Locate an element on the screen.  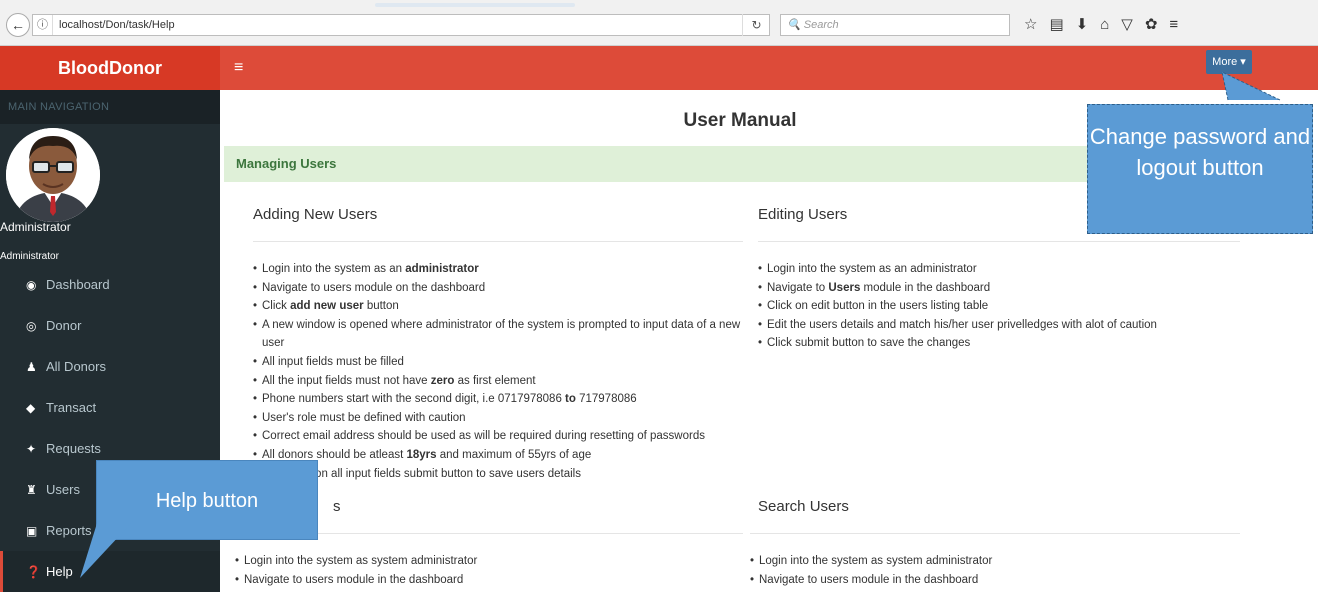
list-item-emphasis: add new user is located at coordinates (327, 306).